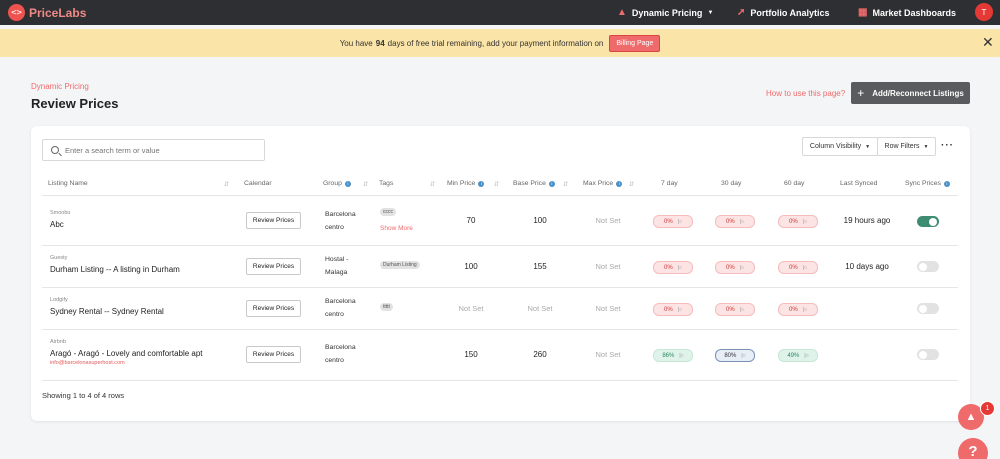 The width and height of the screenshot is (1000, 459). Describe the element at coordinates (783, 12) in the screenshot. I see `nav-portfolio-analytics: ➚ Portfolio Analytics` at that location.